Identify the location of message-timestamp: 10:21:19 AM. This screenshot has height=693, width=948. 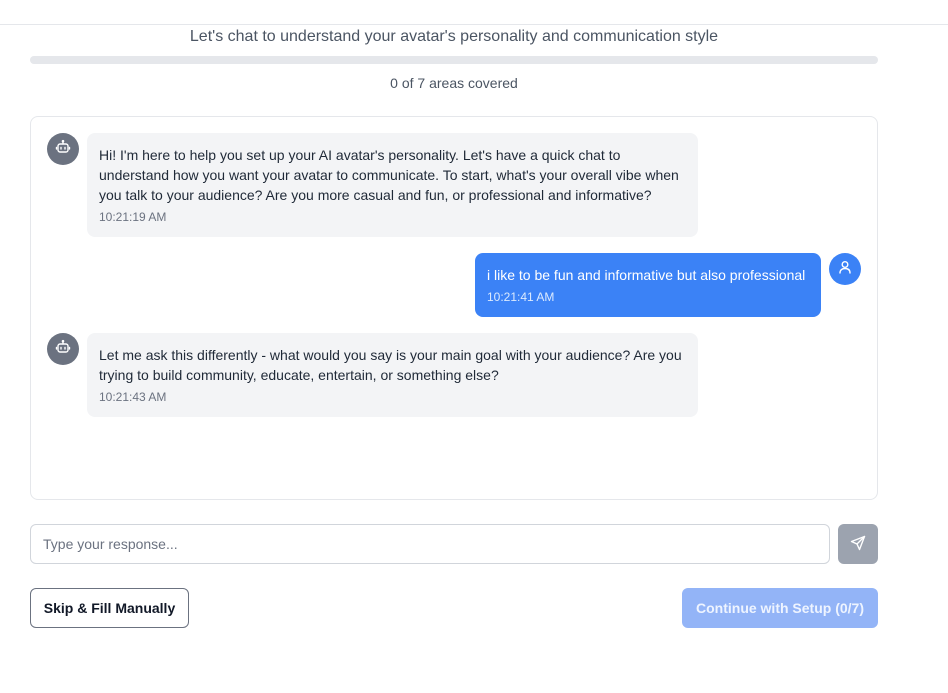
(133, 217).